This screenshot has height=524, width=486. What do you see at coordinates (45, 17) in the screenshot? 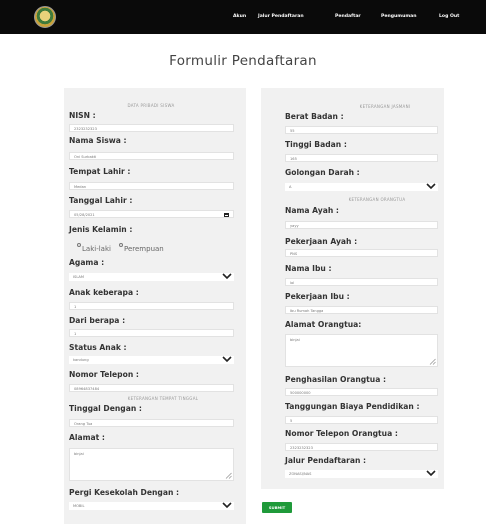
I see `school-logo` at bounding box center [45, 17].